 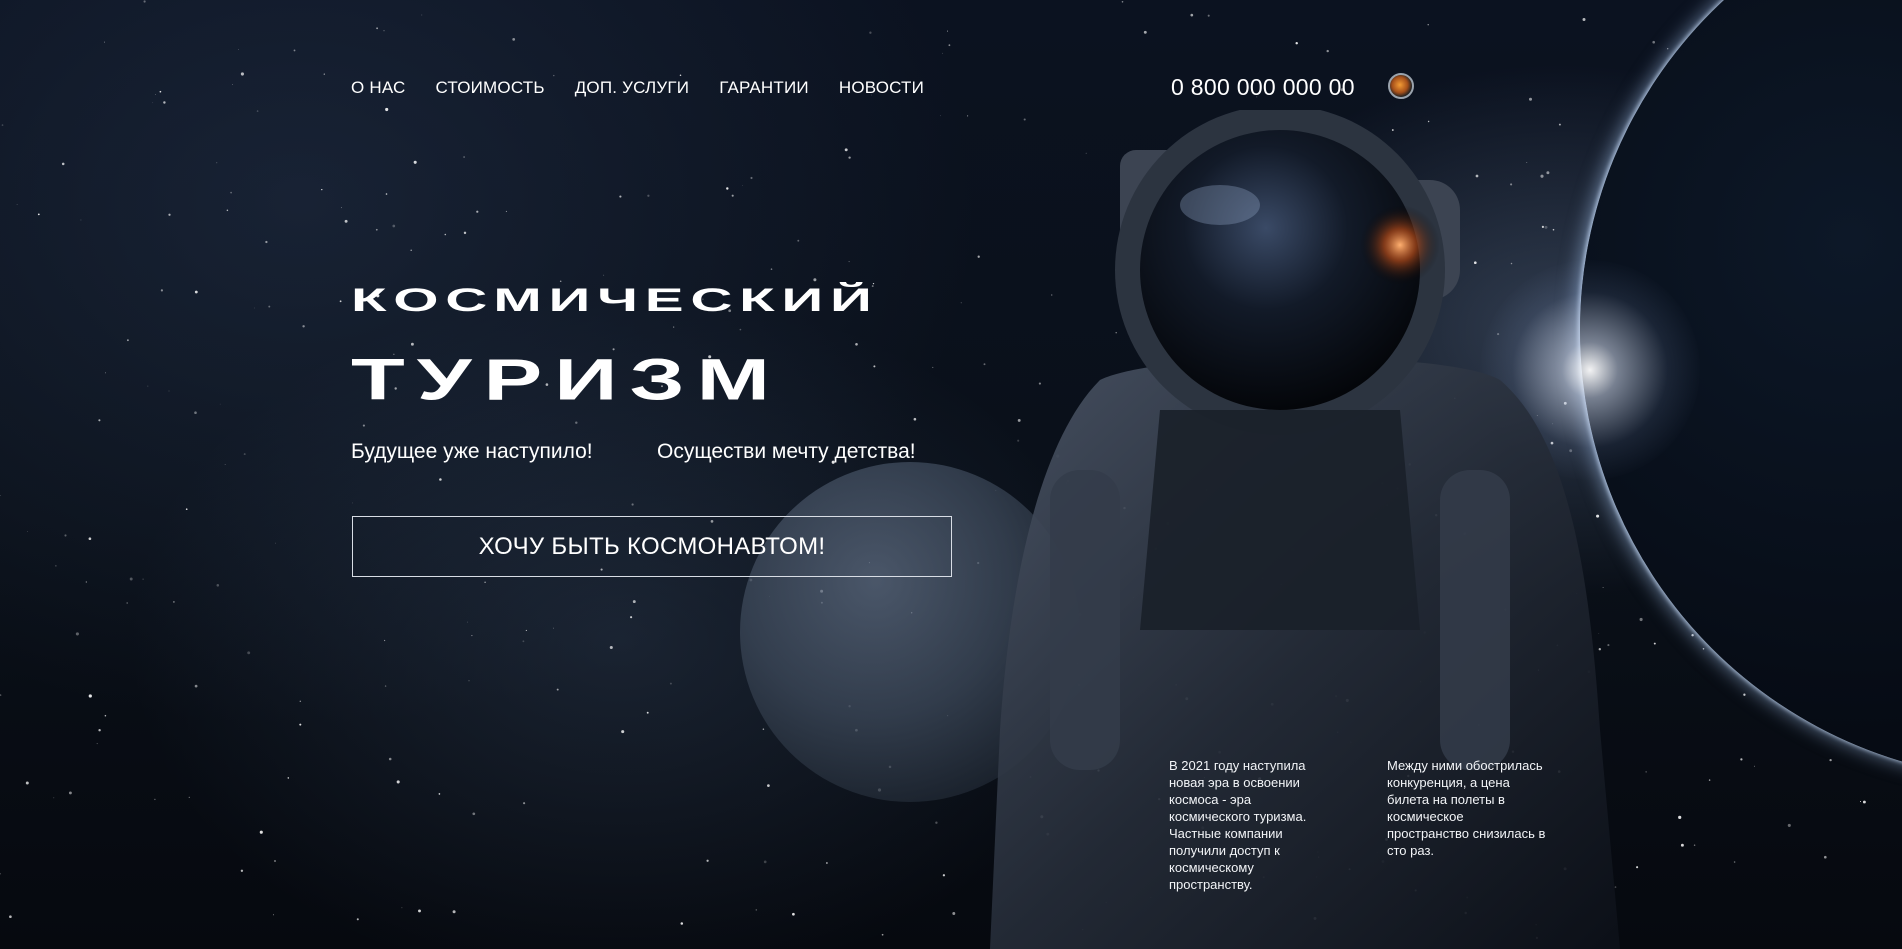 I want to click on nav-item-news: НОВОСТИ, so click(x=881, y=88).